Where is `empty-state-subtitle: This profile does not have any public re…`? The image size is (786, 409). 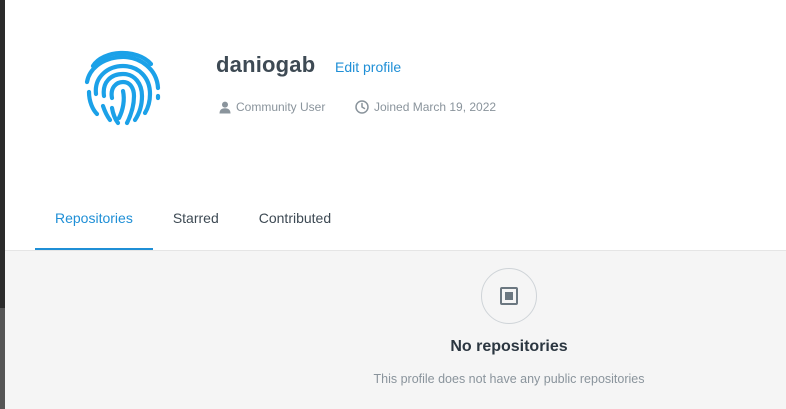 empty-state-subtitle: This profile does not have any public re… is located at coordinates (509, 379).